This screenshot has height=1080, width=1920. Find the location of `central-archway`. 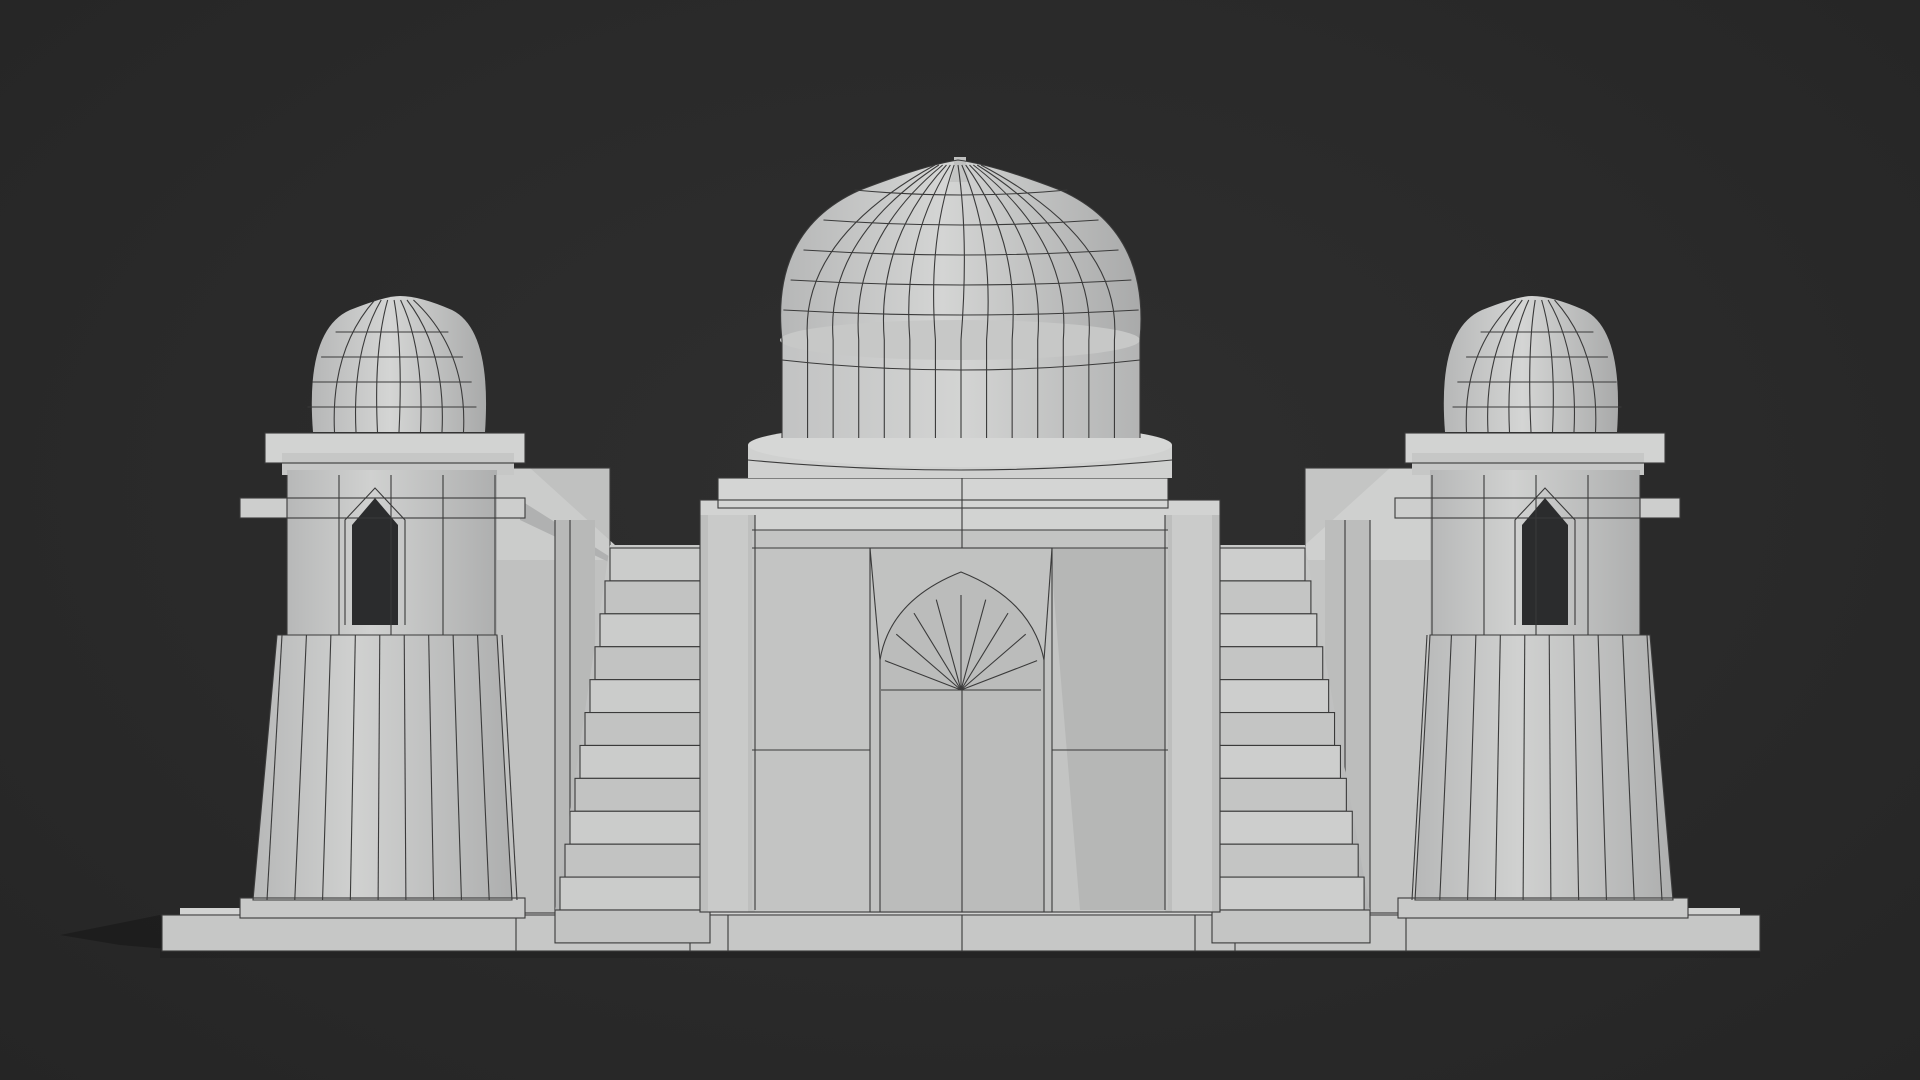

central-archway is located at coordinates (961, 730).